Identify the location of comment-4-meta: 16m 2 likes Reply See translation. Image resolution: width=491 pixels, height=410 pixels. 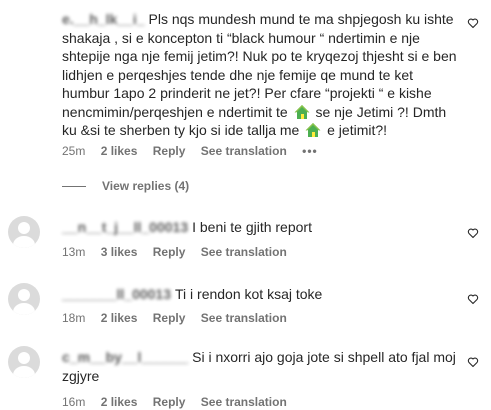
(180, 402).